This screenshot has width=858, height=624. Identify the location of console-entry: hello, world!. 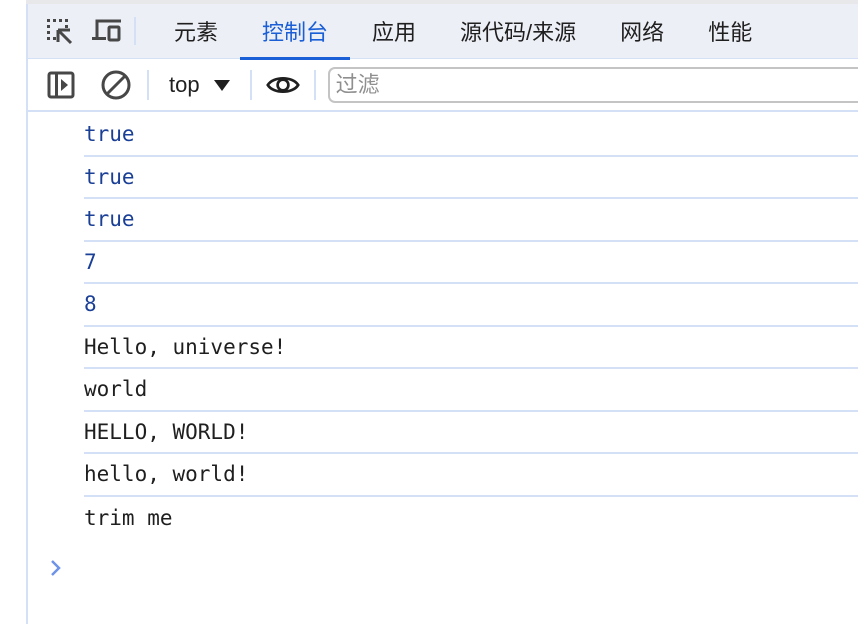
(471, 475).